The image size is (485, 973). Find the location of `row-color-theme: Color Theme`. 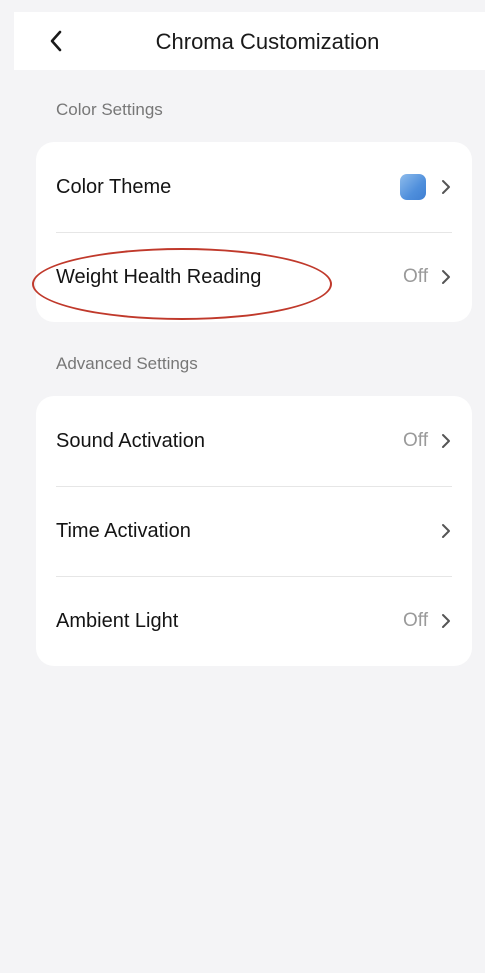

row-color-theme: Color Theme is located at coordinates (254, 187).